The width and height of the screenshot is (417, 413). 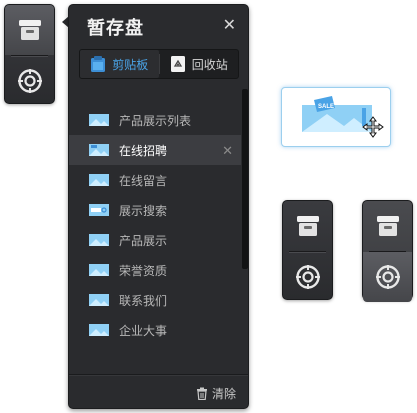 I want to click on clear-button: 清除, so click(x=216, y=393).